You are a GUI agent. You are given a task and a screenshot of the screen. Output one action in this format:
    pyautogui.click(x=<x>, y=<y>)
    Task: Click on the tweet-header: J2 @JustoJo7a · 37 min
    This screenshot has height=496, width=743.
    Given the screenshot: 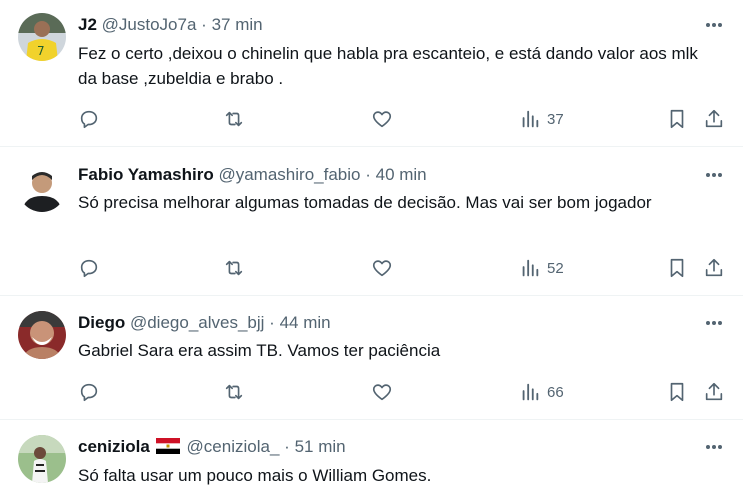 What is the action you would take?
    pyautogui.click(x=170, y=25)
    